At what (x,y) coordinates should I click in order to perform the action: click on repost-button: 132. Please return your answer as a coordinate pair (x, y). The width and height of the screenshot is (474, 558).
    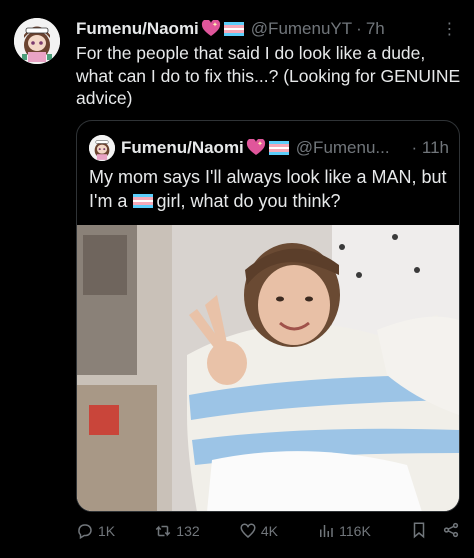
    Looking at the image, I should click on (177, 531).